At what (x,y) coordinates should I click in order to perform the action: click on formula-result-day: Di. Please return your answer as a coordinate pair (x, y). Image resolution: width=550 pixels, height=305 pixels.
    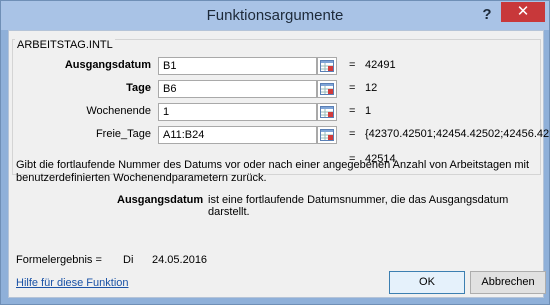
    Looking at the image, I should click on (128, 260).